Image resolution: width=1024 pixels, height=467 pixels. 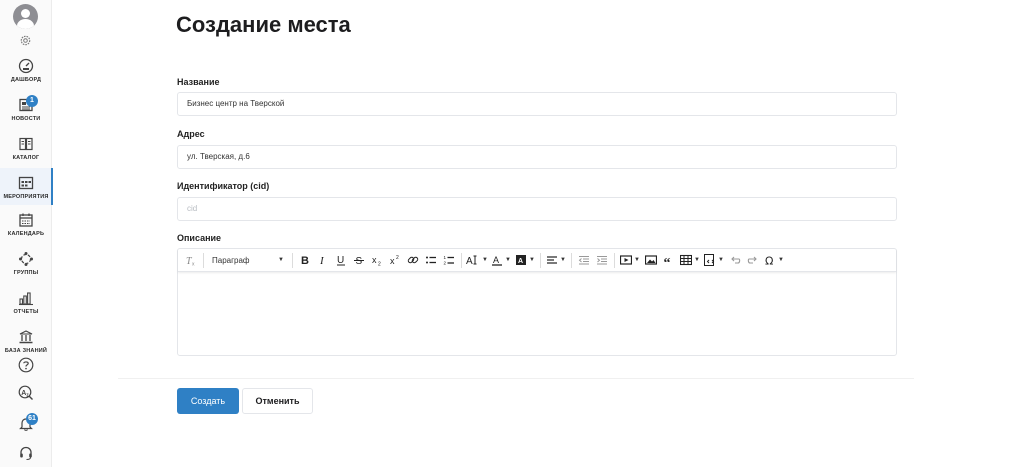 What do you see at coordinates (686, 260) in the screenshot?
I see `table-icon` at bounding box center [686, 260].